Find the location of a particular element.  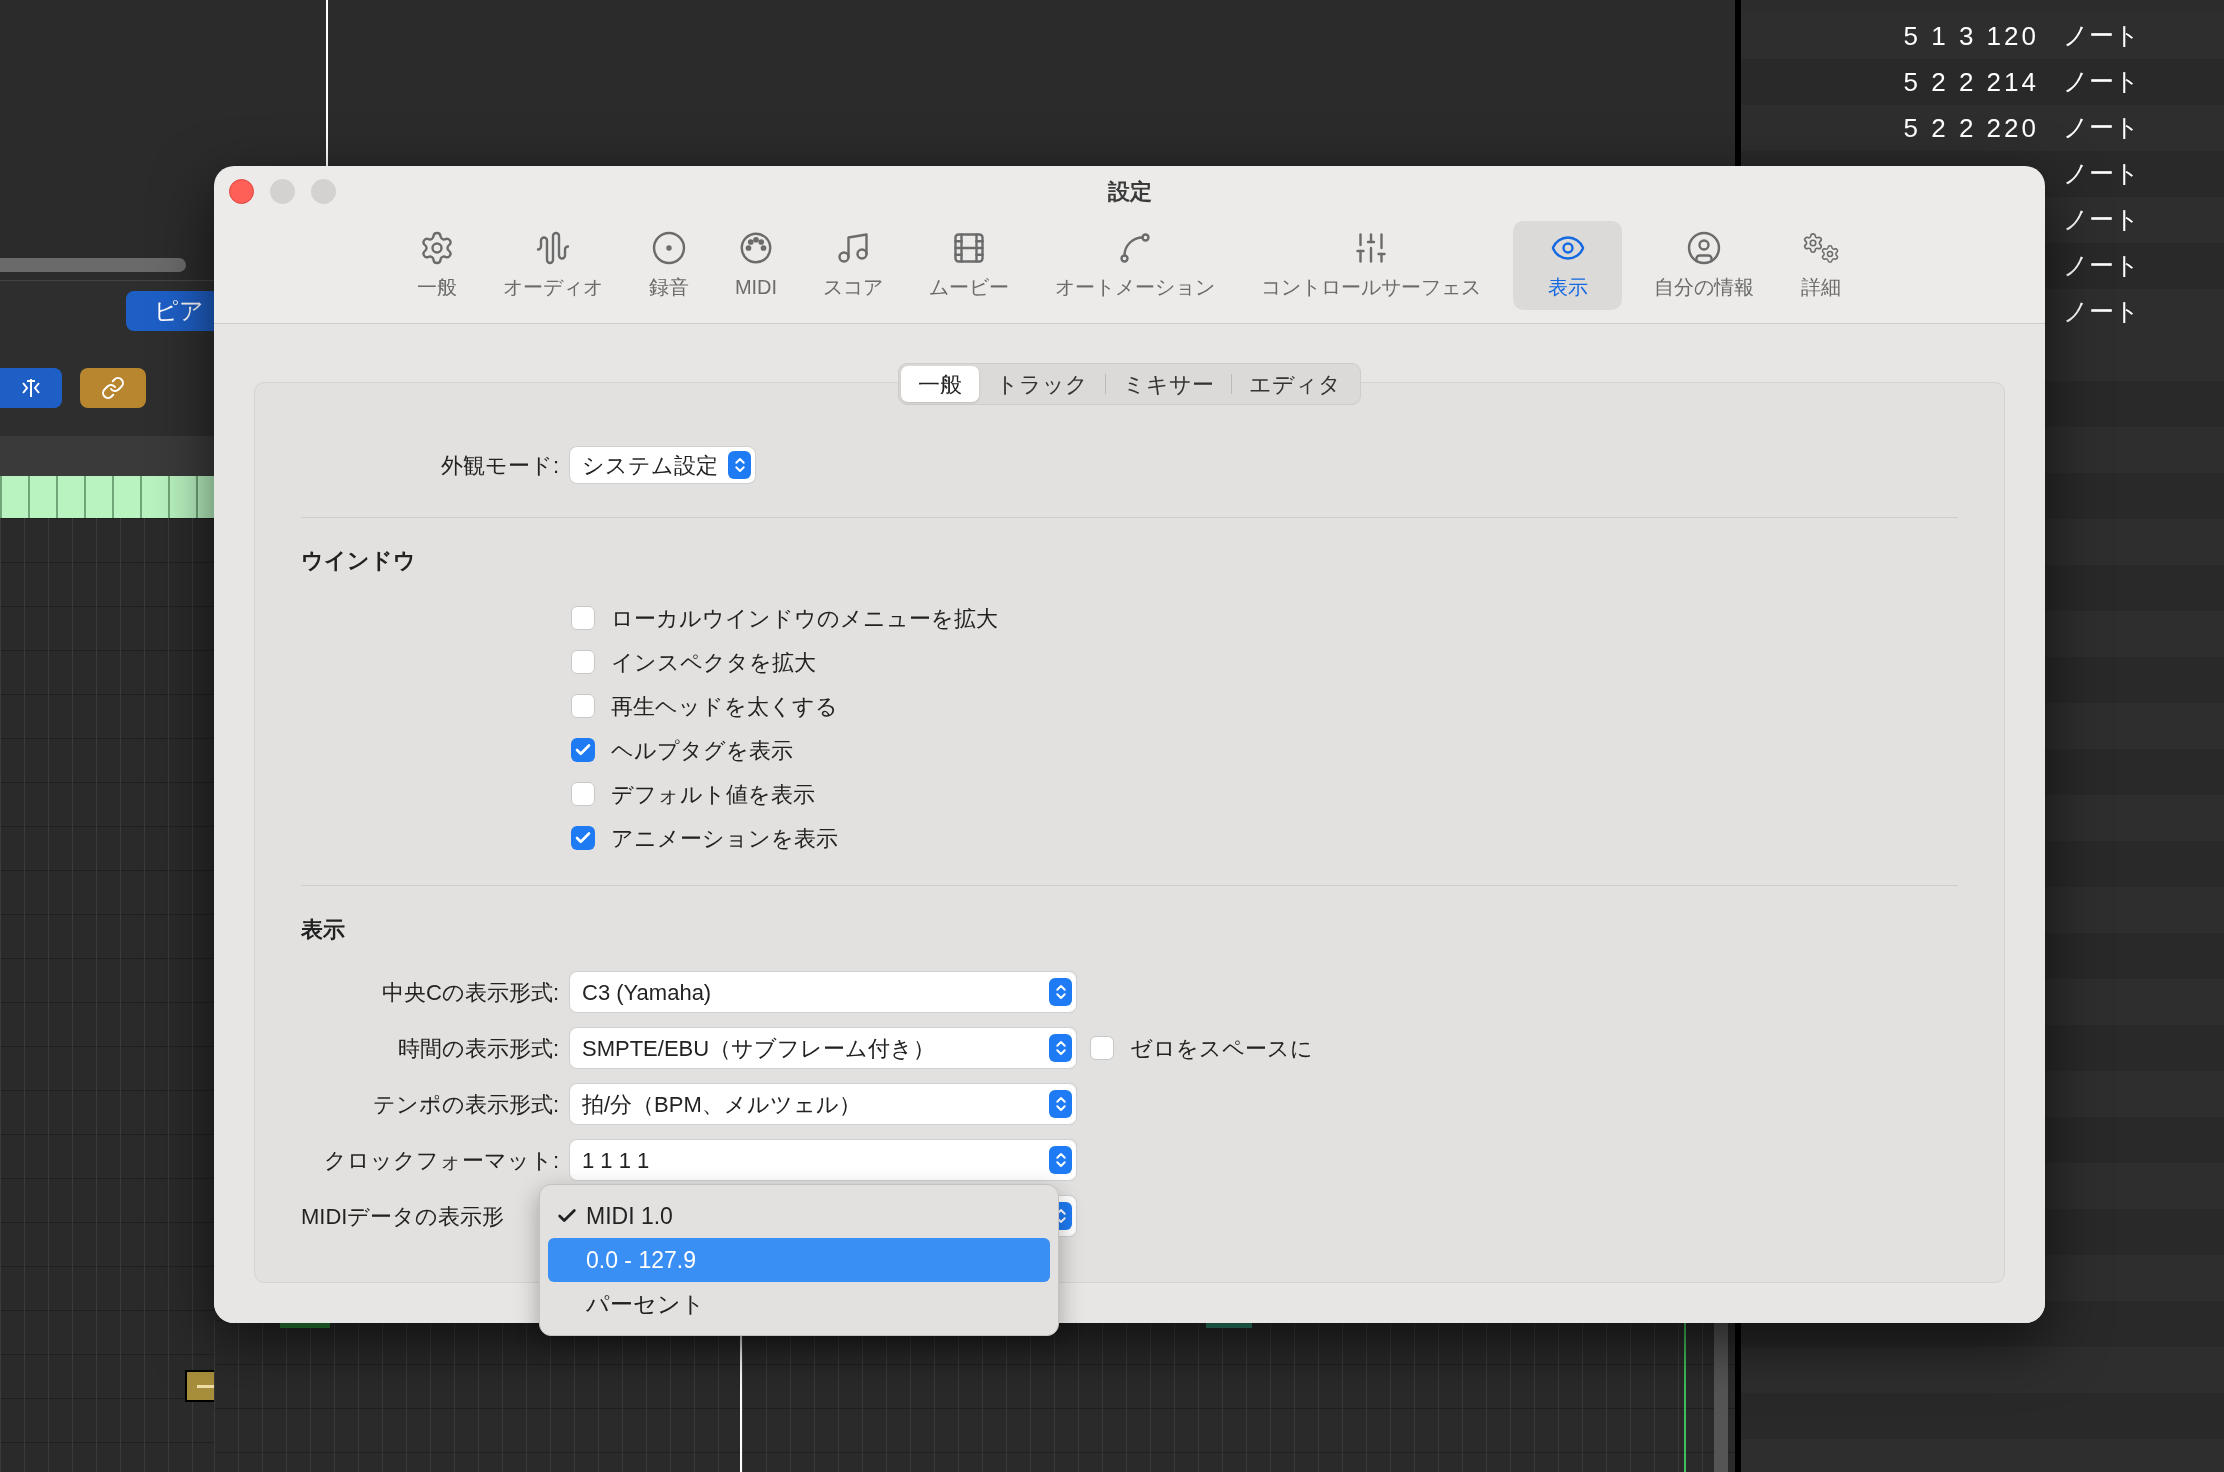

segment-tab: 一般 is located at coordinates (940, 384).